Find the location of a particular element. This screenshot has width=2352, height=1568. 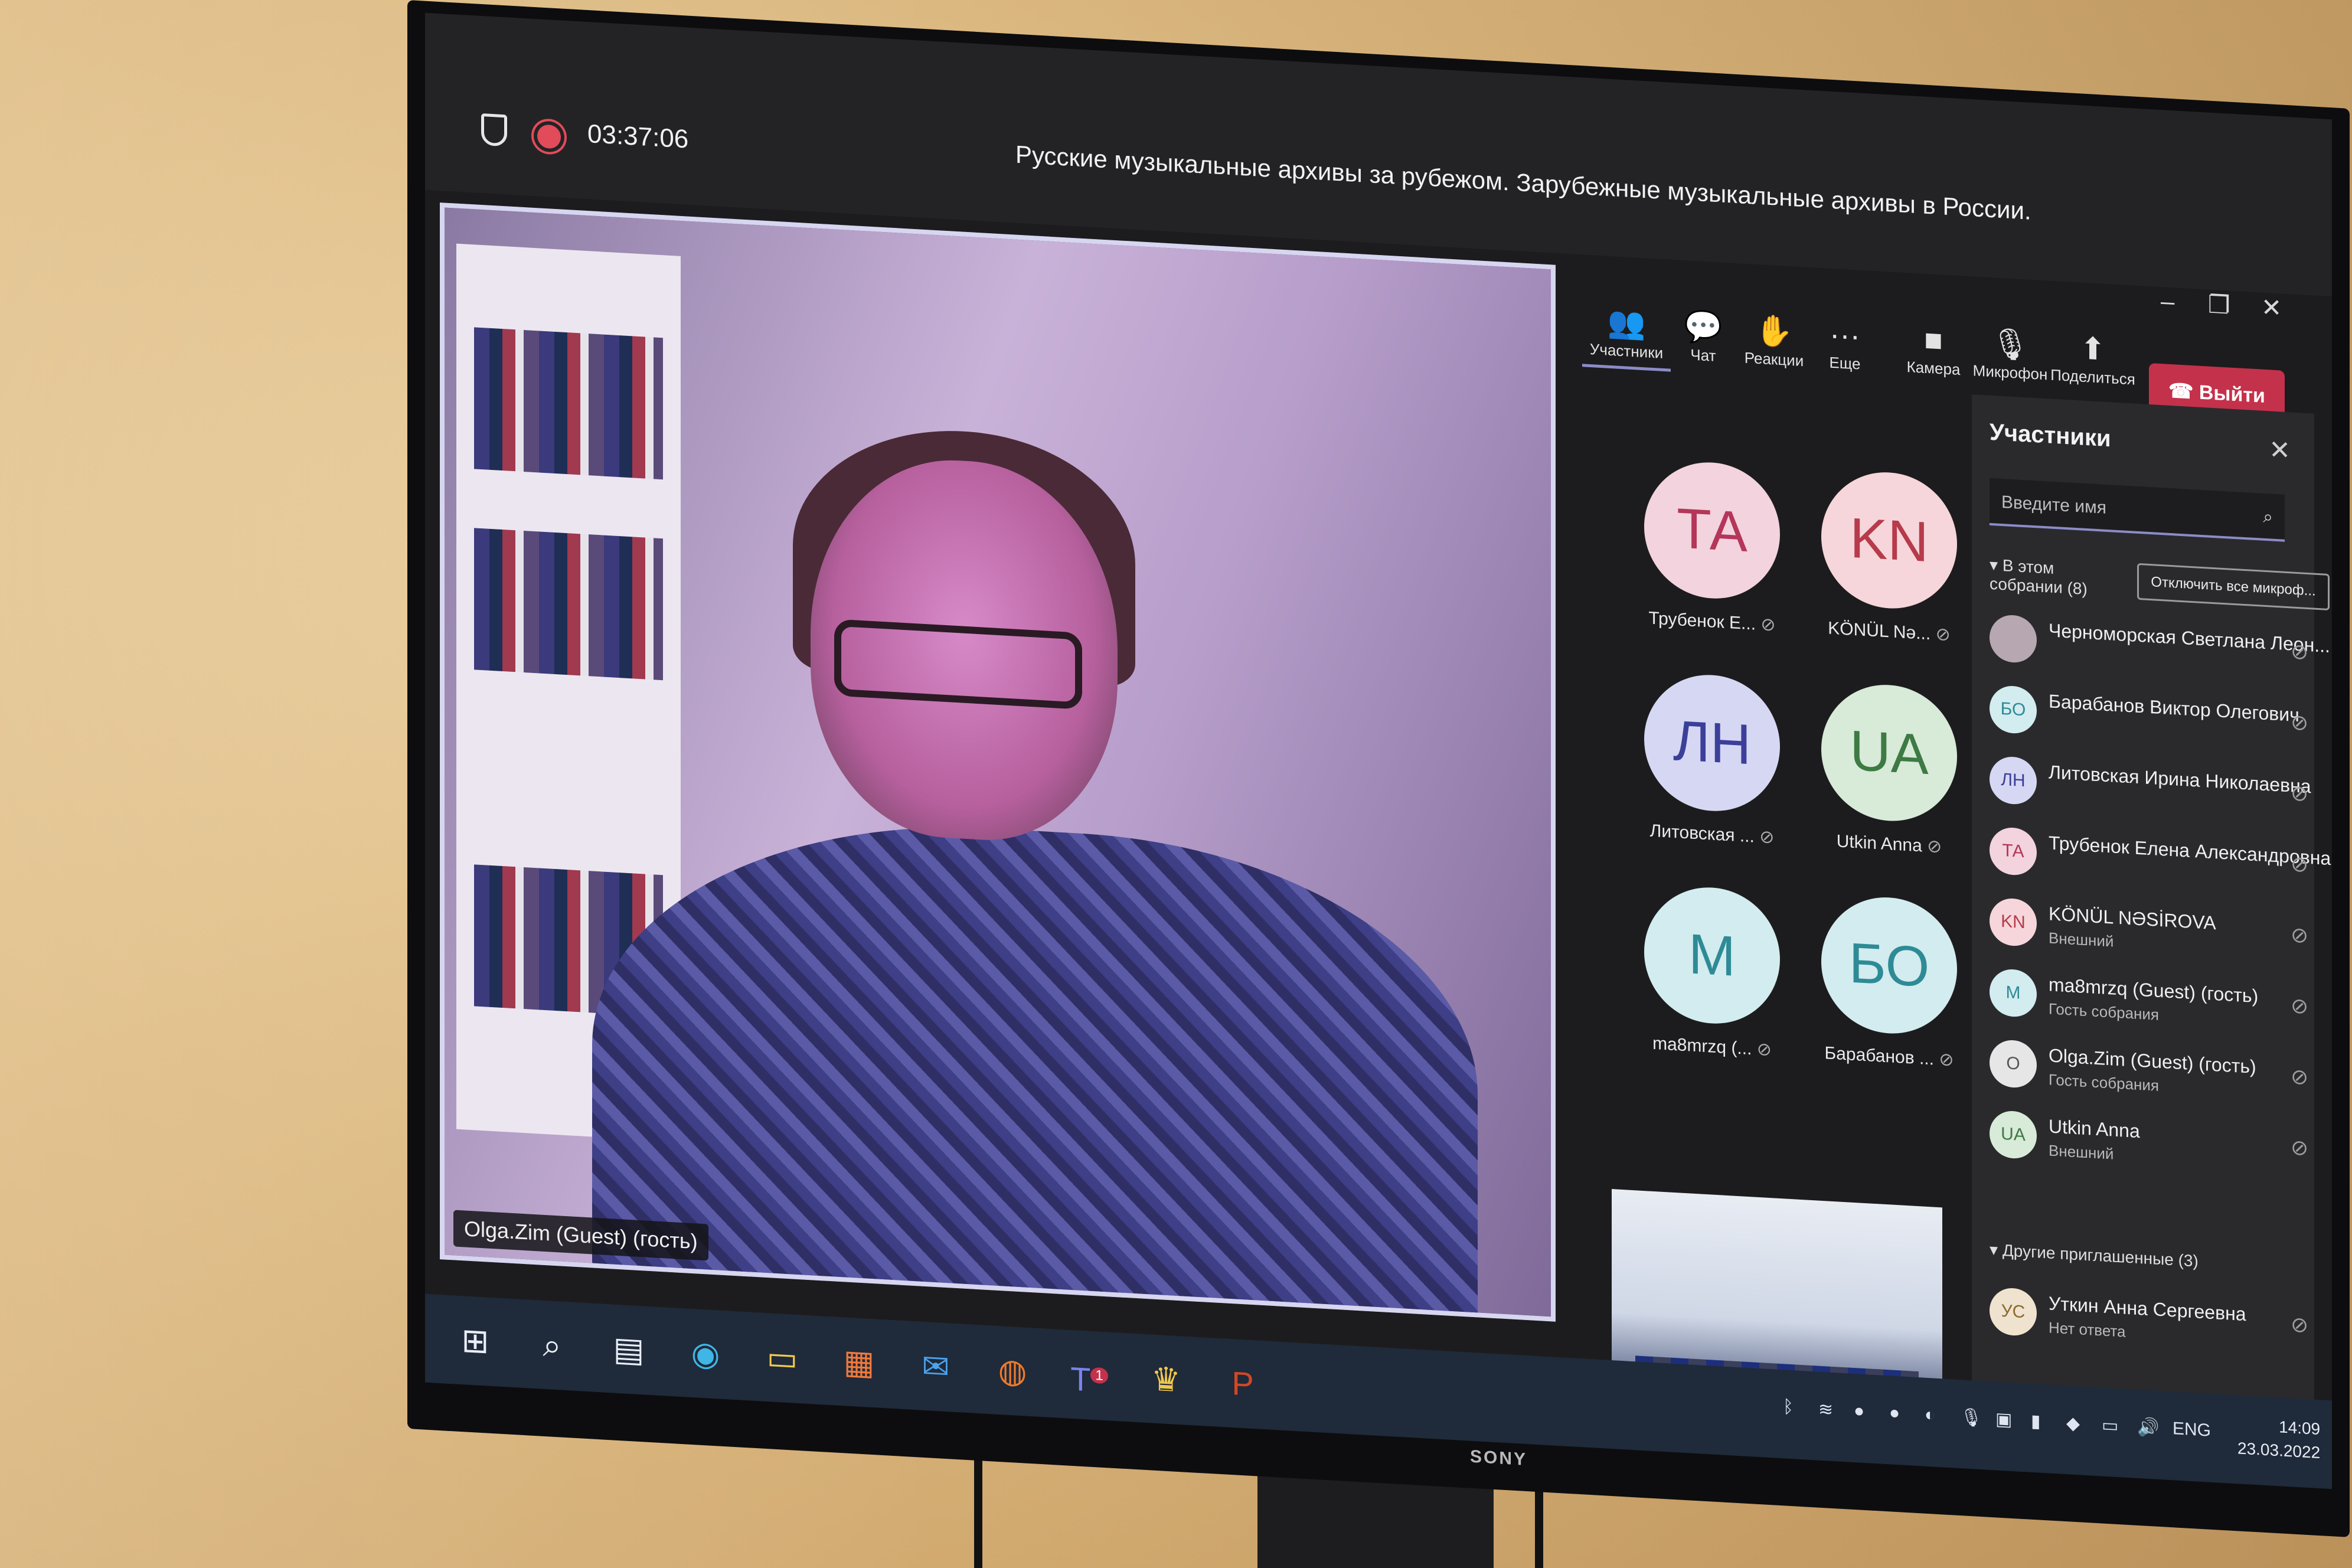

edge-icon: ◉ is located at coordinates (706, 1353).